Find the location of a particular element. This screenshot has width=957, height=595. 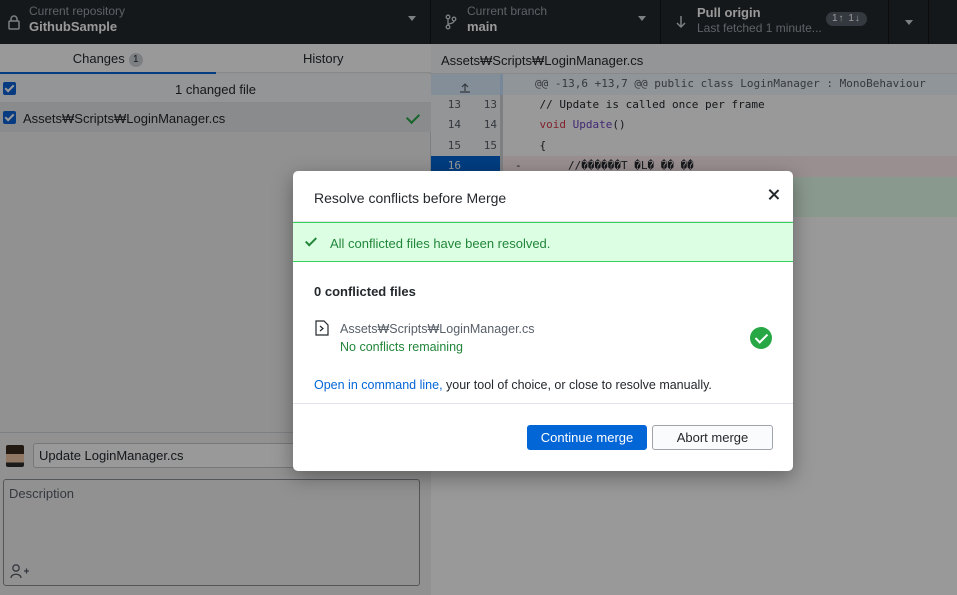

open-command-line-link: Open in command line, is located at coordinates (378, 385).